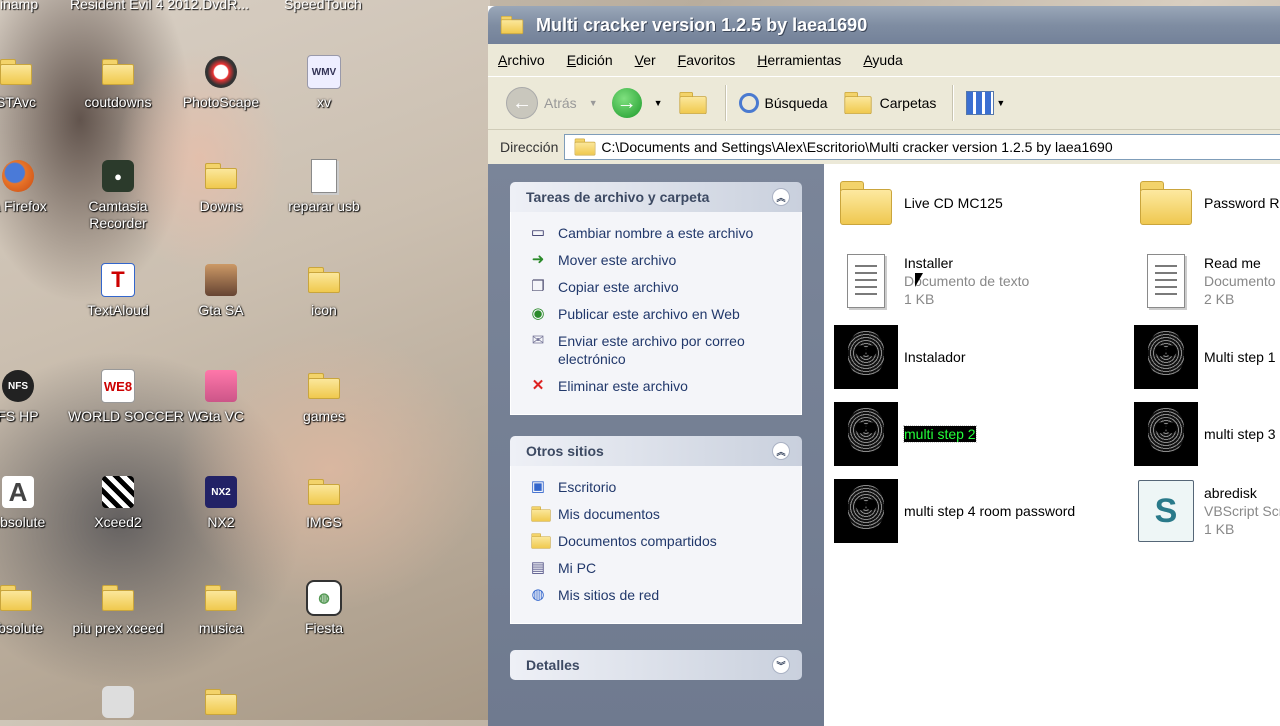  I want to click on file-size: 1 KB, so click(1219, 529).